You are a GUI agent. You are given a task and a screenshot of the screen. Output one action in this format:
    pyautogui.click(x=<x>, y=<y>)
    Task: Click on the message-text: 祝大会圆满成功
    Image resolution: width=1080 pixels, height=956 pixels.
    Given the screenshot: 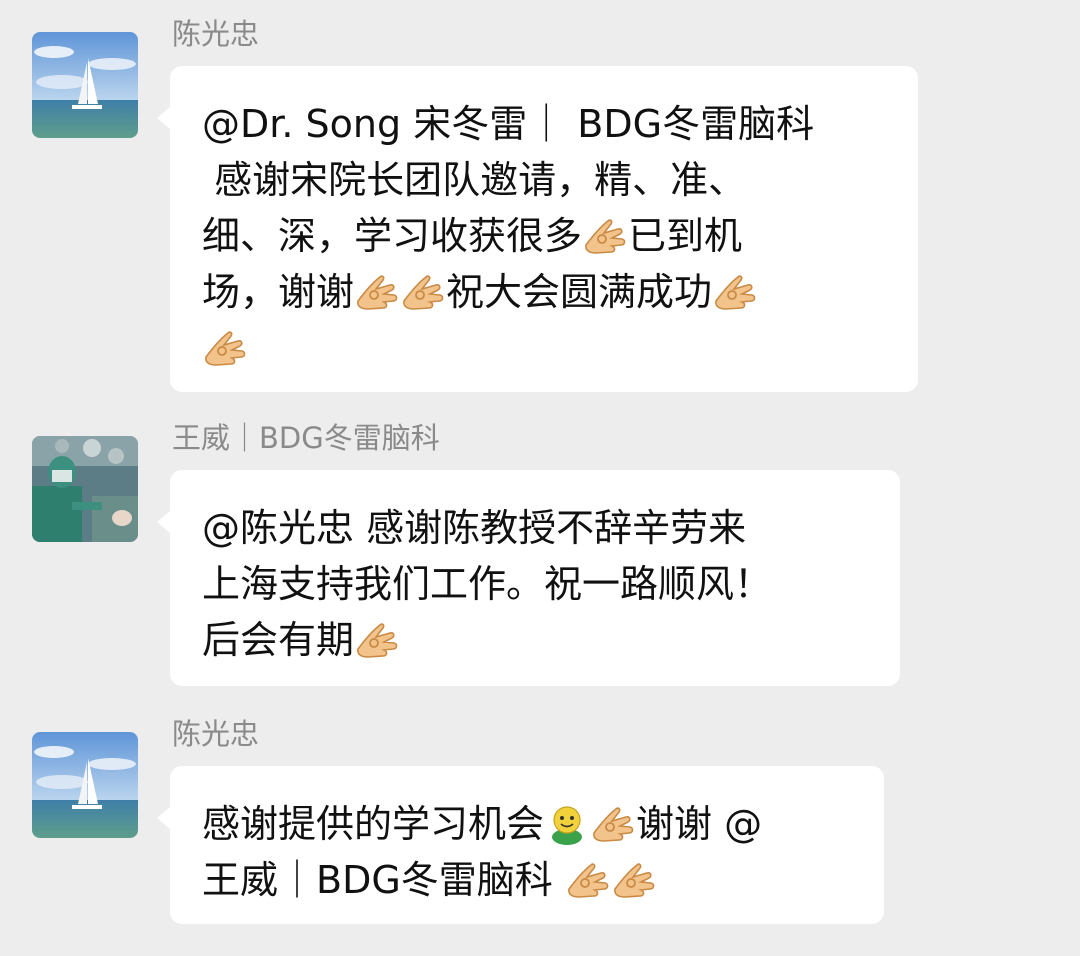 What is the action you would take?
    pyautogui.click(x=579, y=292)
    